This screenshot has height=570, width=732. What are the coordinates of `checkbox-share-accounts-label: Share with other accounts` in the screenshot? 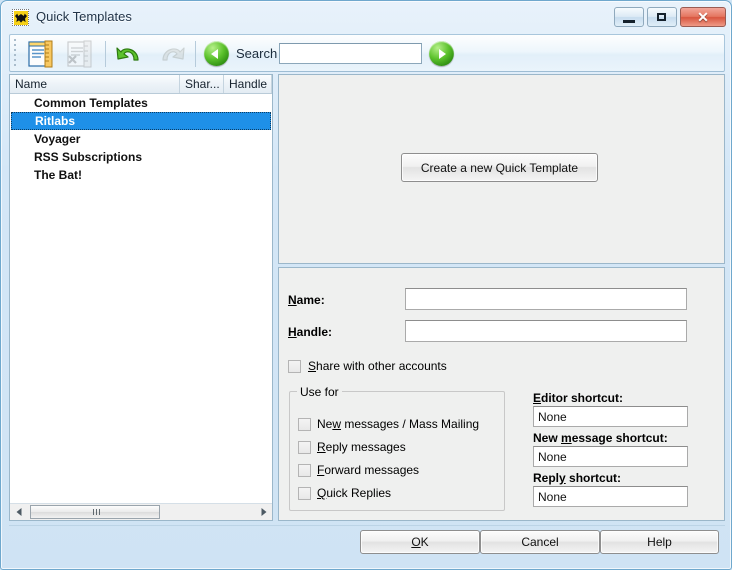 It's located at (377, 366).